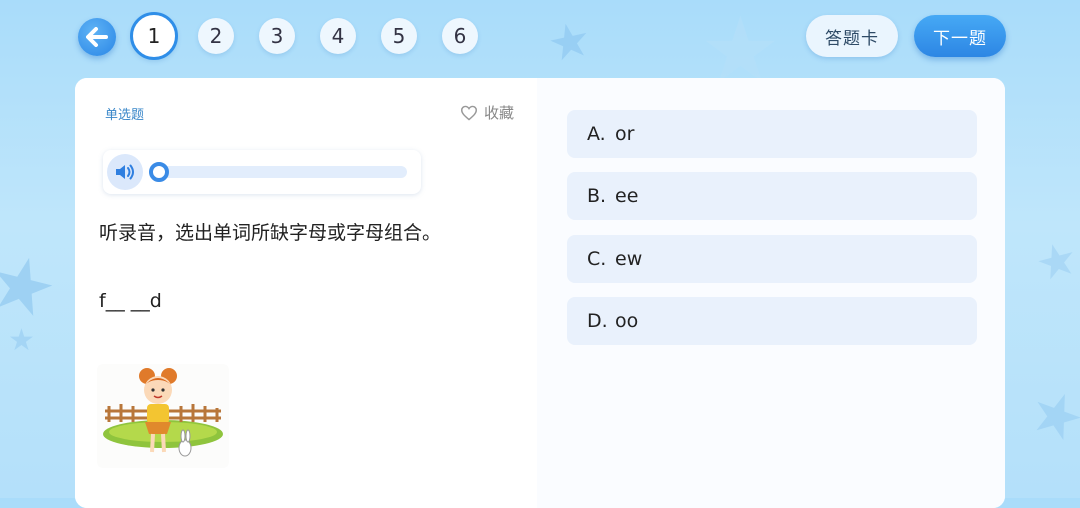  I want to click on audio-progress-track, so click(278, 172).